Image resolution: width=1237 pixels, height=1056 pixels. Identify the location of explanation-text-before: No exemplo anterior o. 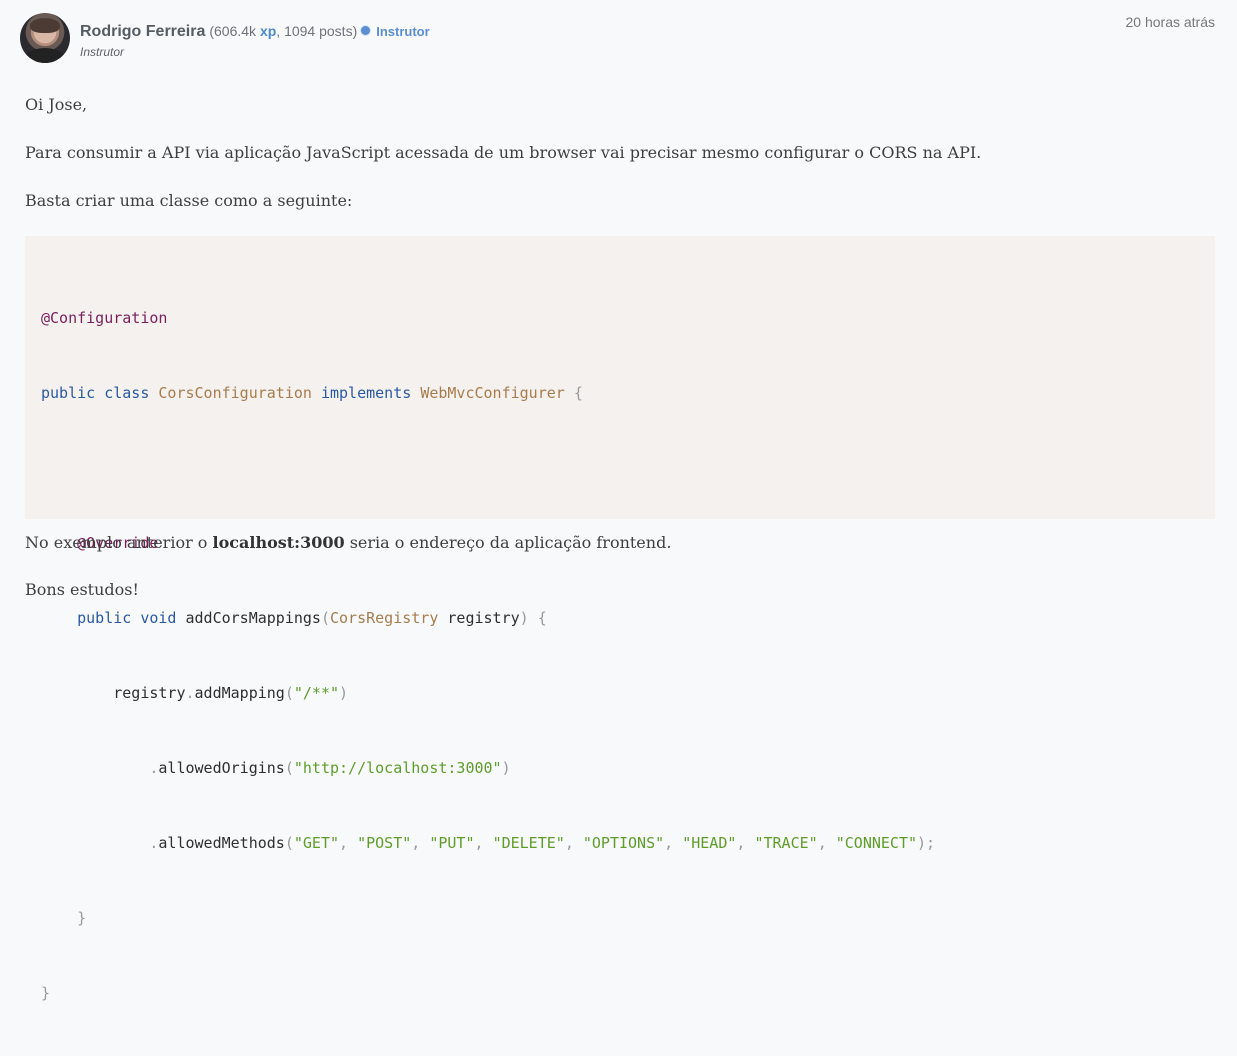
(119, 542).